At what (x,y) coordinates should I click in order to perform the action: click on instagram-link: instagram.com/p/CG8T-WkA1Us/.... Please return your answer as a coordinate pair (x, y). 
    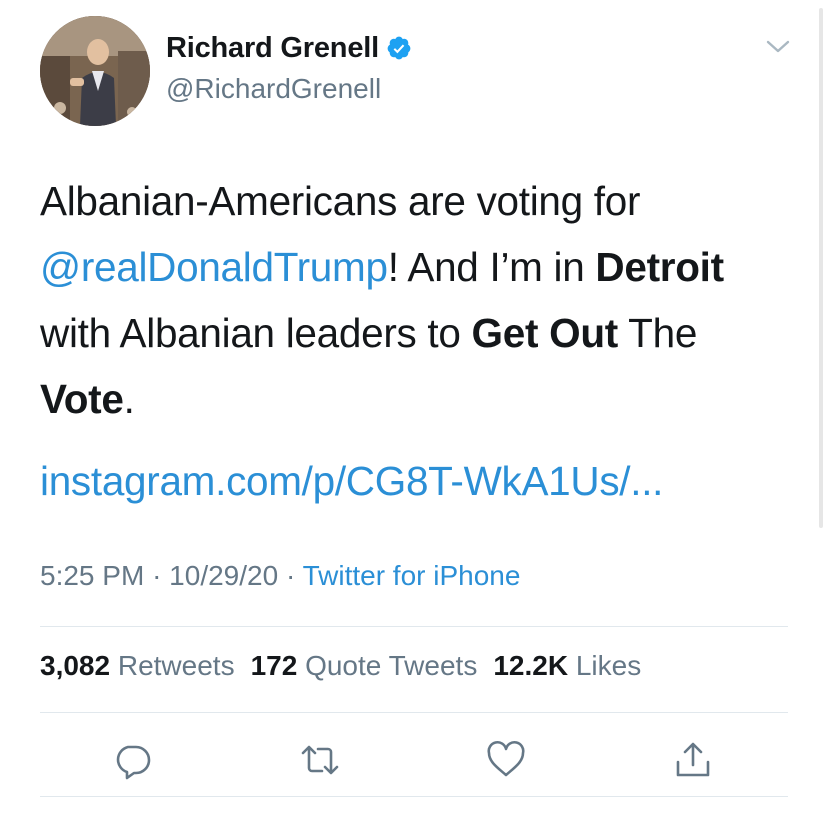
    Looking at the image, I should click on (351, 481).